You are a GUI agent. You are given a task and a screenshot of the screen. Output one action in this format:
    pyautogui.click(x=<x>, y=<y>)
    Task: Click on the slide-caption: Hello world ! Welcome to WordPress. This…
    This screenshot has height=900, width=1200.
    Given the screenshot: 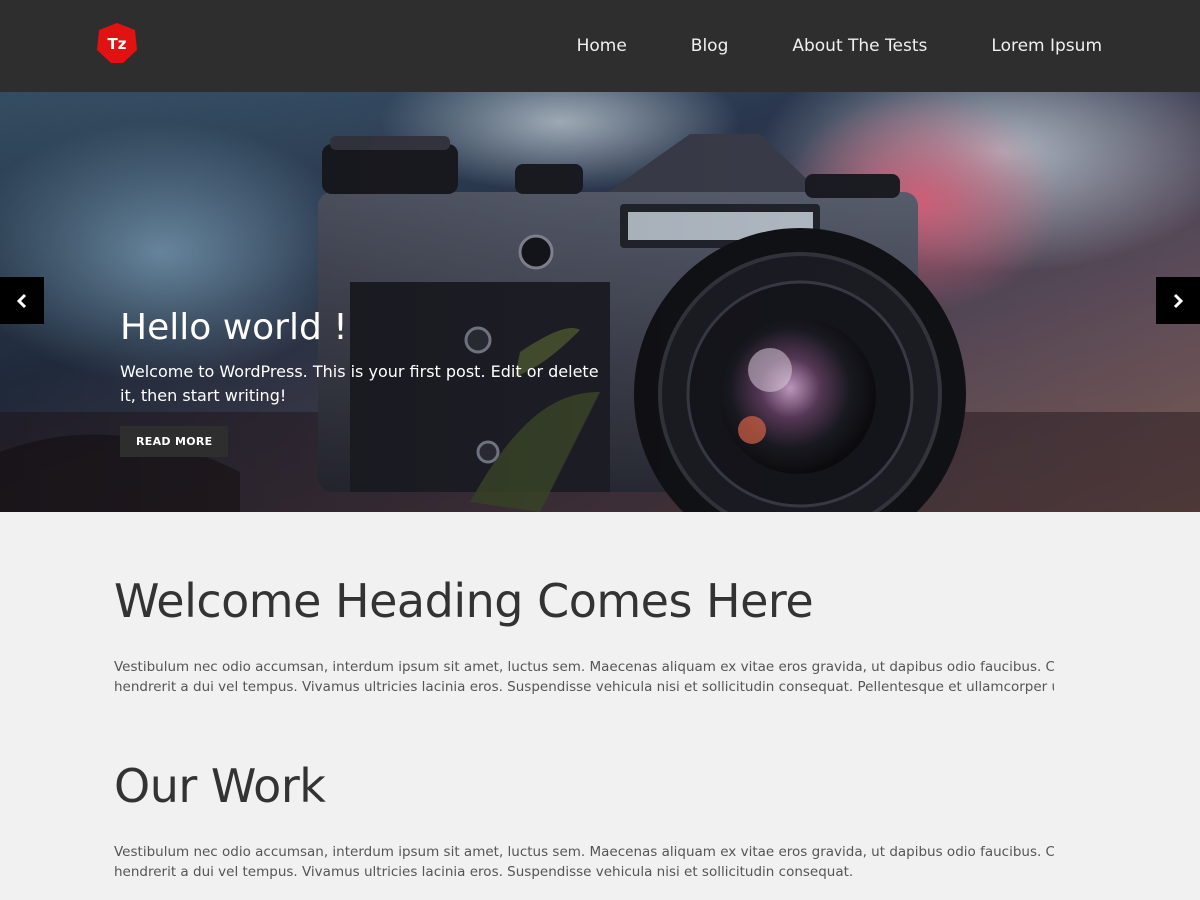 What is the action you would take?
    pyautogui.click(x=360, y=382)
    